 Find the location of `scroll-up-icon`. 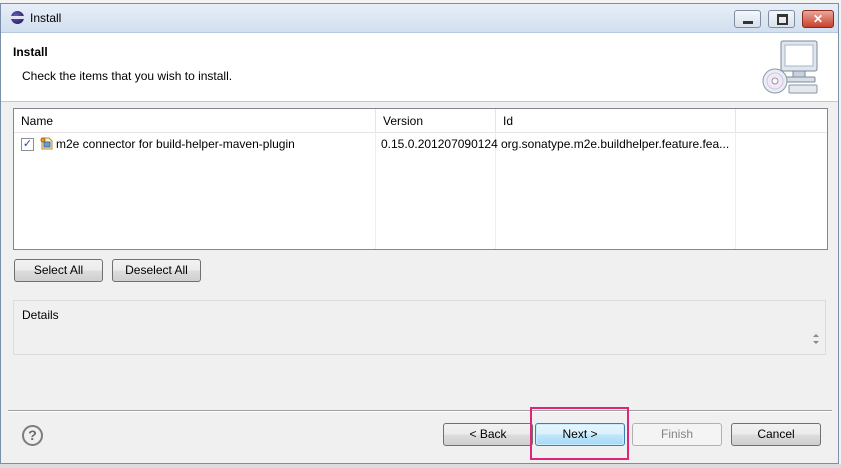

scroll-up-icon is located at coordinates (816, 335).